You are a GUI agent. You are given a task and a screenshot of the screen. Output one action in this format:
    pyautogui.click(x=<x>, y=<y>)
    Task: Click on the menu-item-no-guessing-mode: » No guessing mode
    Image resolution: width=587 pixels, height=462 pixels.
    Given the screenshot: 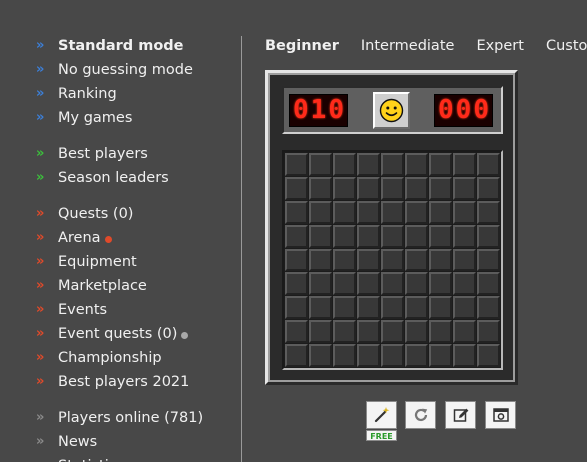 What is the action you would take?
    pyautogui.click(x=114, y=70)
    